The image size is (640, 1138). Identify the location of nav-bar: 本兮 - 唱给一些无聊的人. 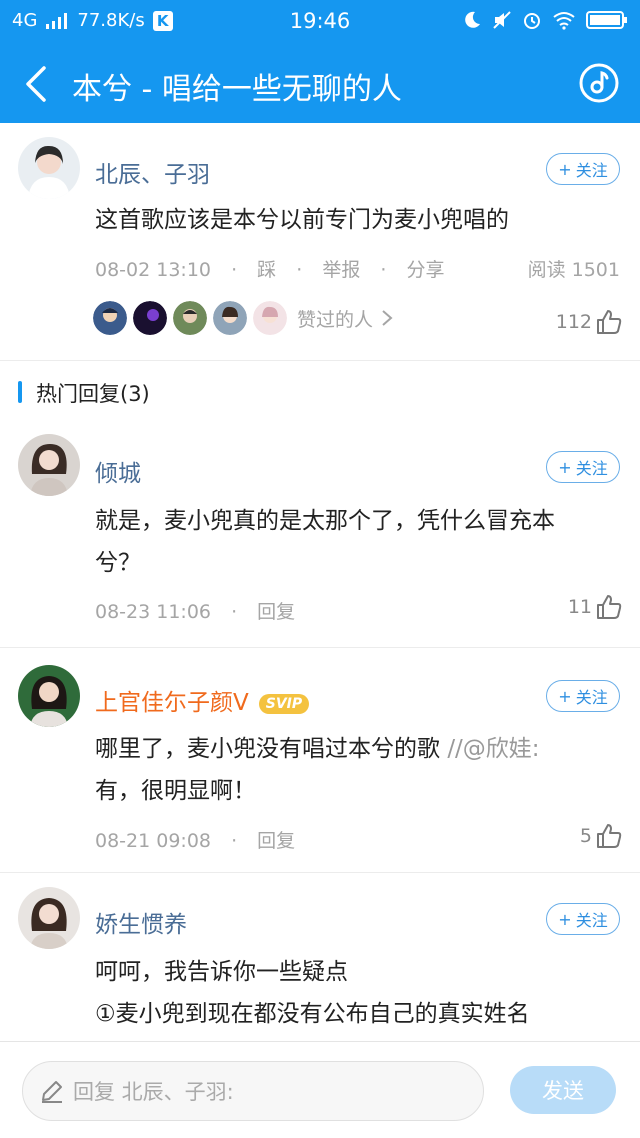
(320, 83).